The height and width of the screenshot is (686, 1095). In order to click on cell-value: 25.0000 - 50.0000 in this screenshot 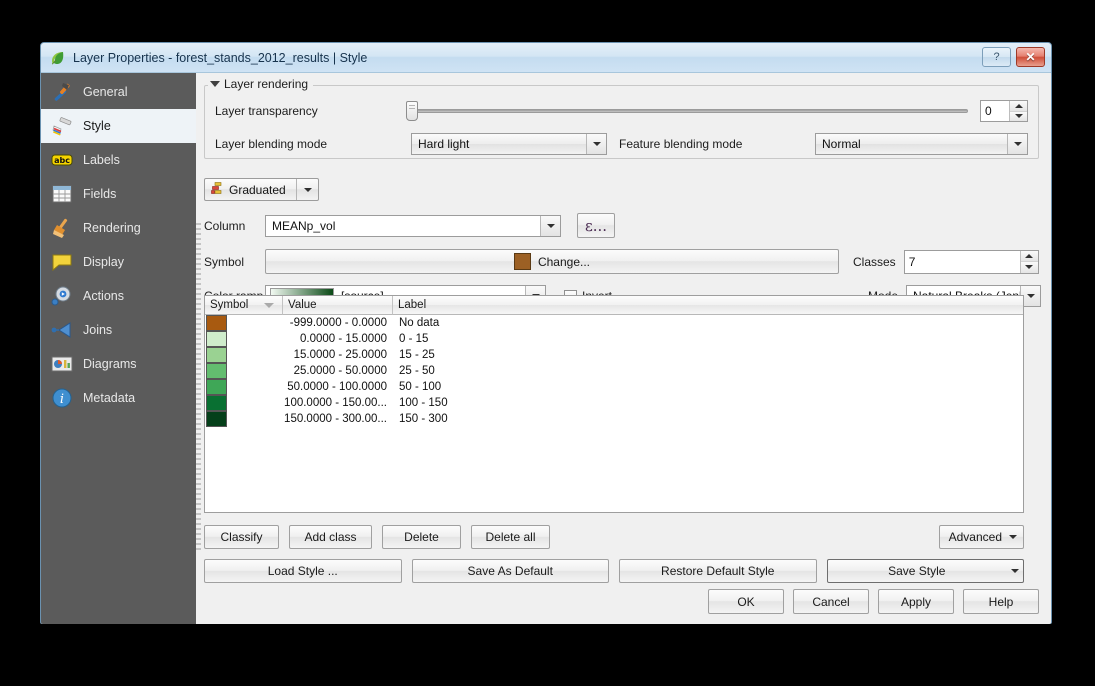, I will do `click(338, 371)`.